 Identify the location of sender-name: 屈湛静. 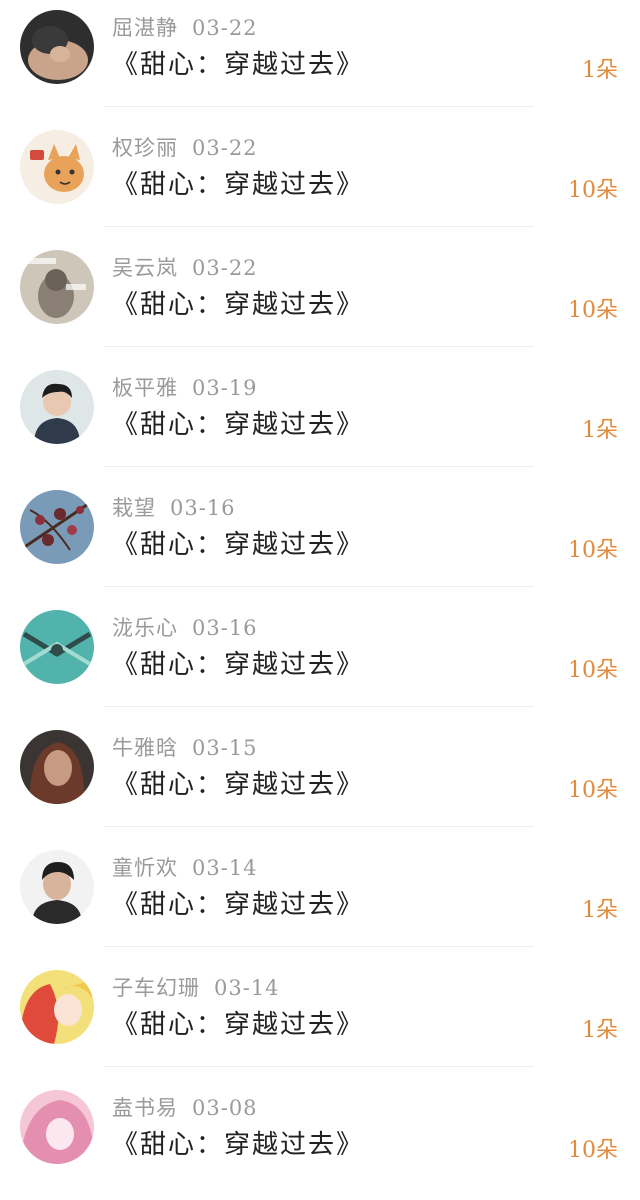
(145, 28).